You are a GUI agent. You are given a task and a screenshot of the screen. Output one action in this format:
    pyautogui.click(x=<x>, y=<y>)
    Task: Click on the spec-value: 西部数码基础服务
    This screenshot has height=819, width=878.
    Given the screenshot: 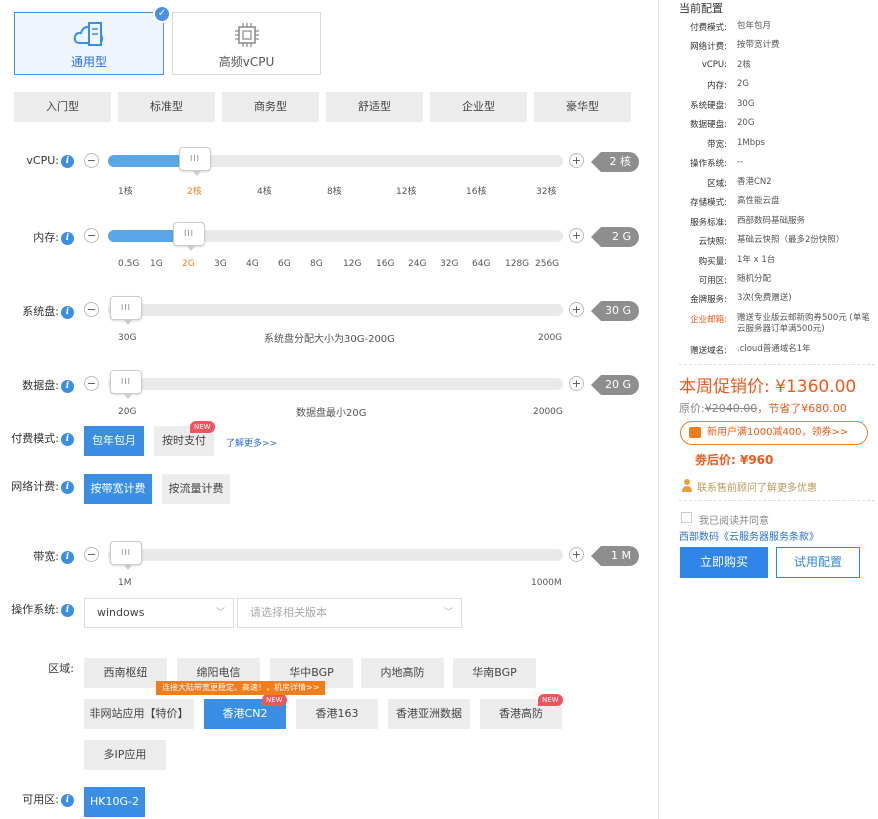 What is the action you would take?
    pyautogui.click(x=771, y=221)
    